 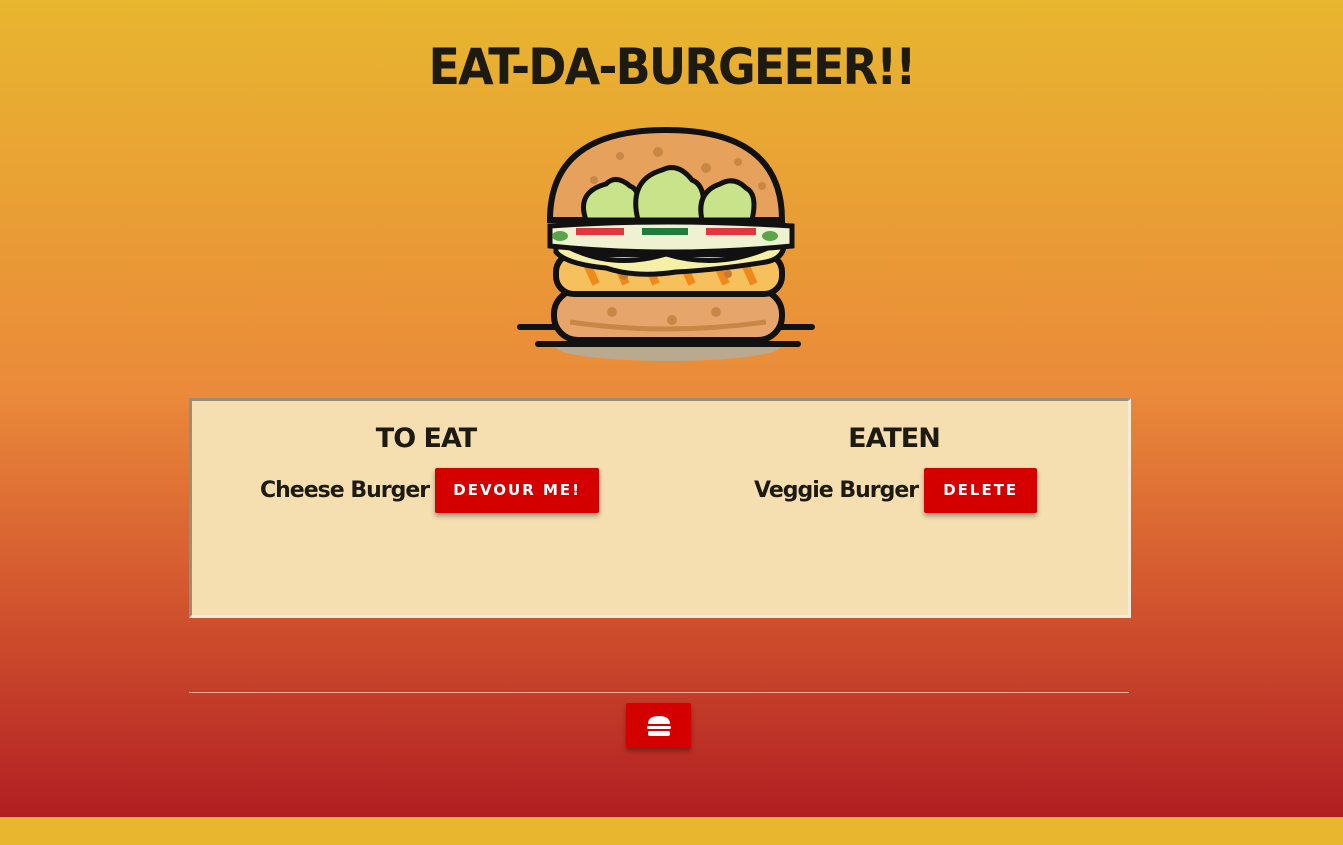 What do you see at coordinates (517, 490) in the screenshot?
I see `devour-button: DEVOUR ME!` at bounding box center [517, 490].